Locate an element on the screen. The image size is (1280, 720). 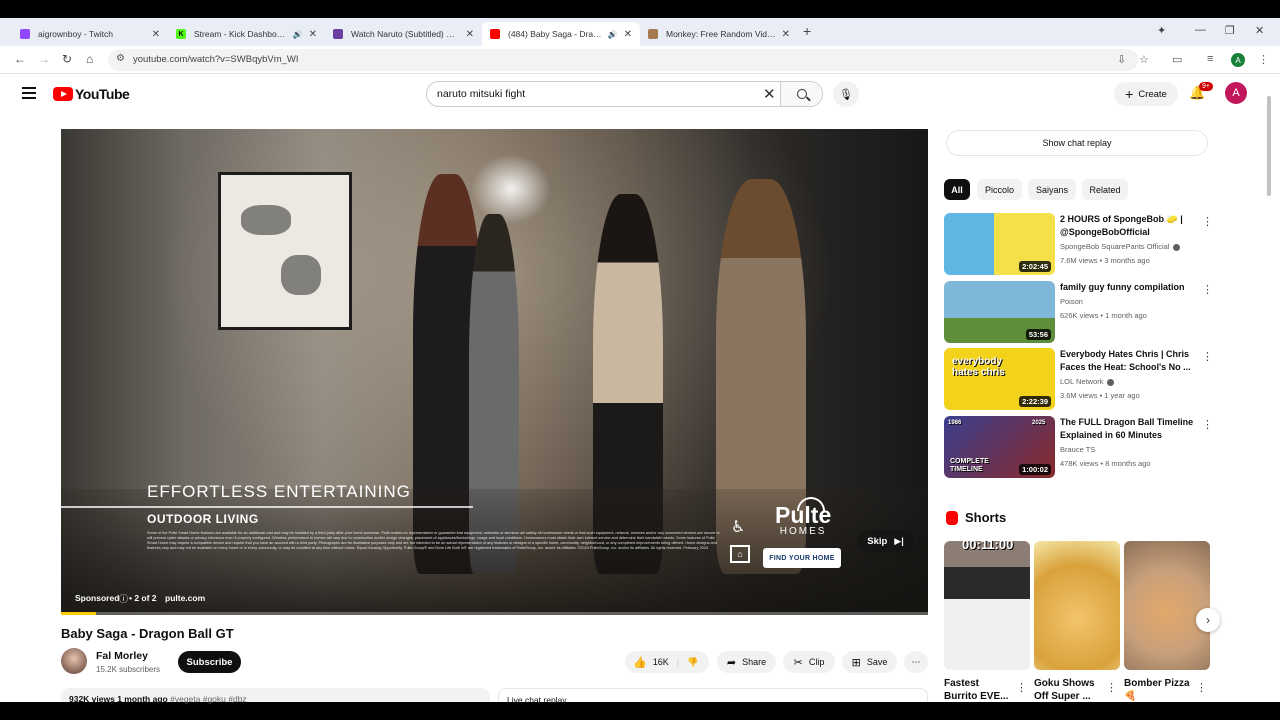
browser-profile-avatar: A is located at coordinates (1238, 60).